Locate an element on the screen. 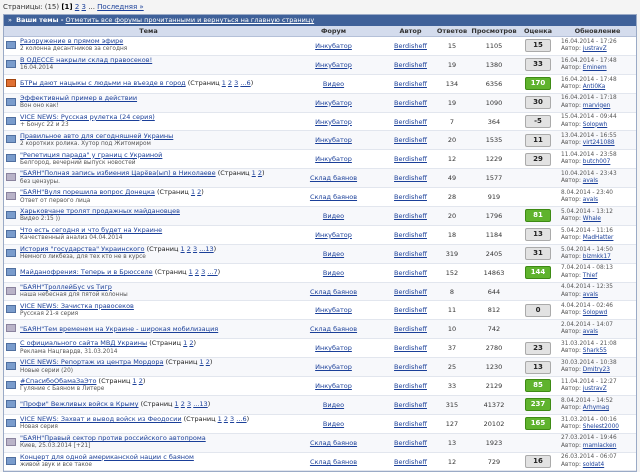 This screenshot has height=472, width=640. topic-title-link: Правильное авто для сегодняшней Украины is located at coordinates (96, 136).